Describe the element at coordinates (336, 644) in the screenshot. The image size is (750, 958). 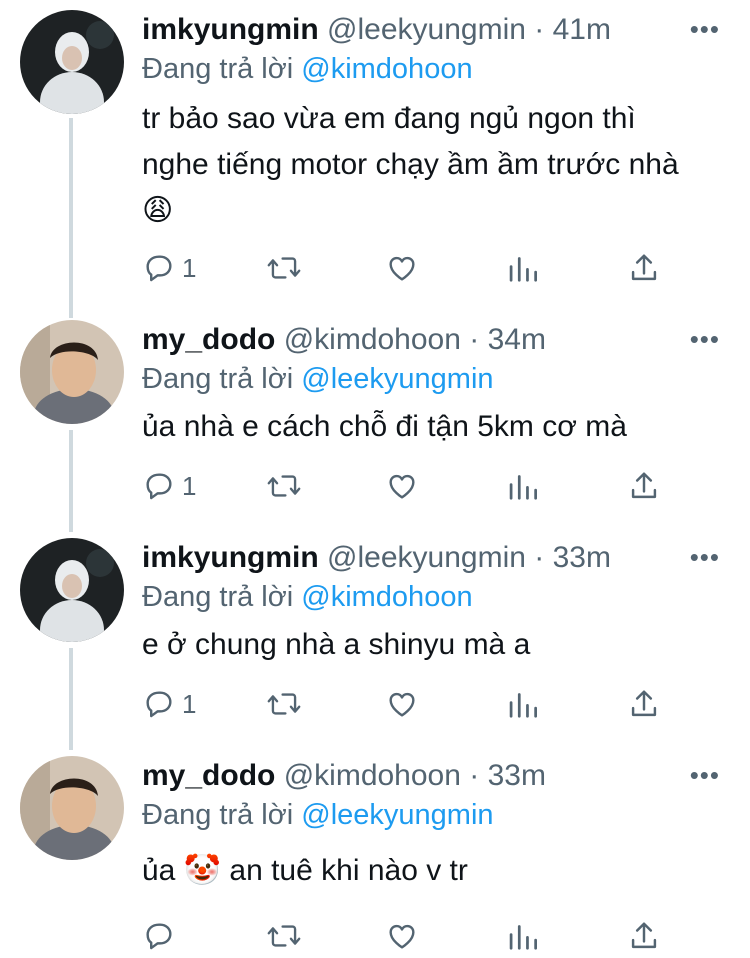
I see `tweet-text: e ở chung nhà a shinyu mà a` at that location.